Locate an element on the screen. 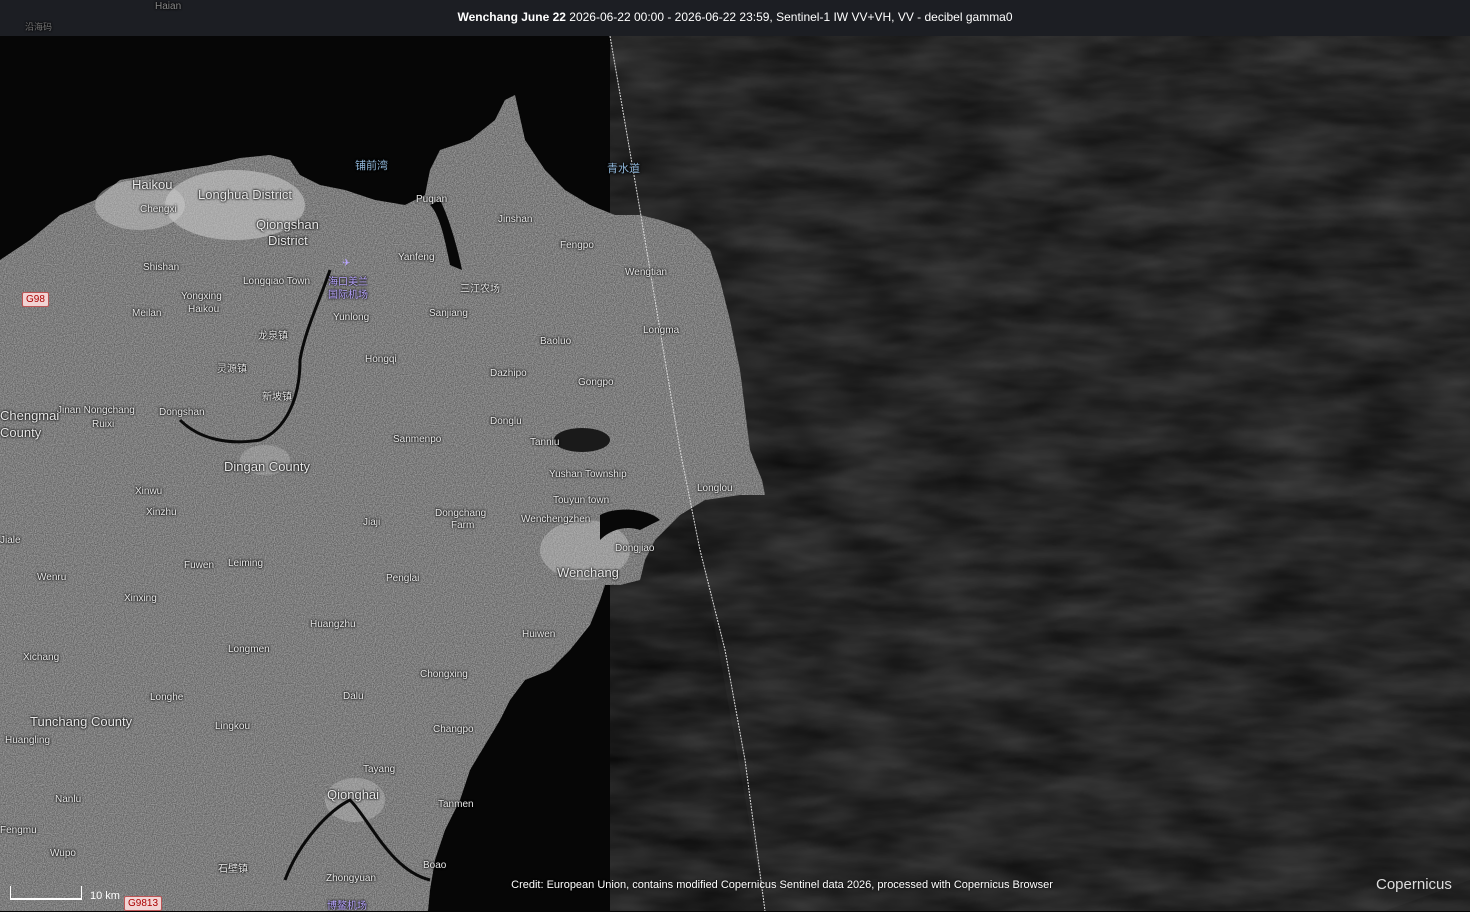 The height and width of the screenshot is (912, 1470). map-label-wenchengzhen: Wenchengzhen is located at coordinates (556, 519).